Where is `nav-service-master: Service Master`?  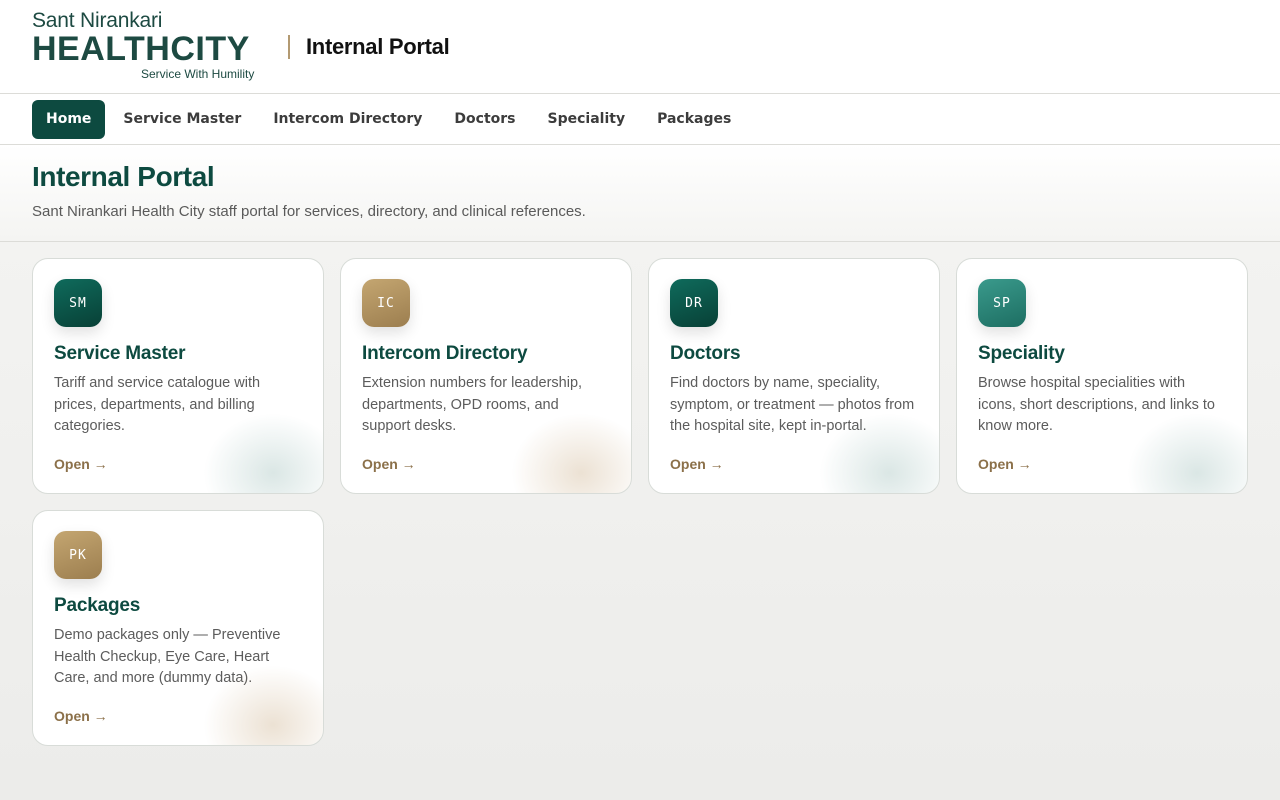 nav-service-master: Service Master is located at coordinates (182, 119).